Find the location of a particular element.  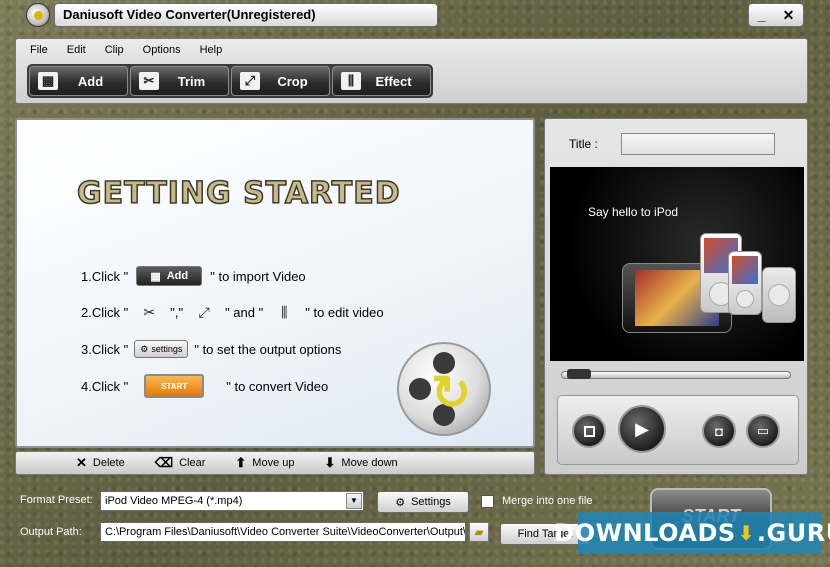

effect-button: ⫼ Effect is located at coordinates (381, 81).